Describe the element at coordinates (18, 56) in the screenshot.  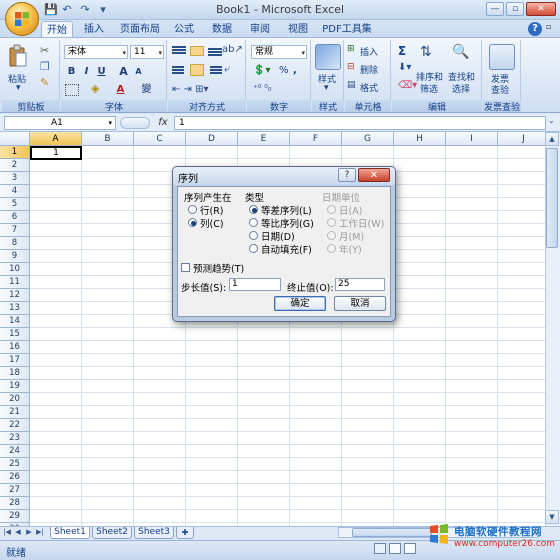
I see `paste-icon` at that location.